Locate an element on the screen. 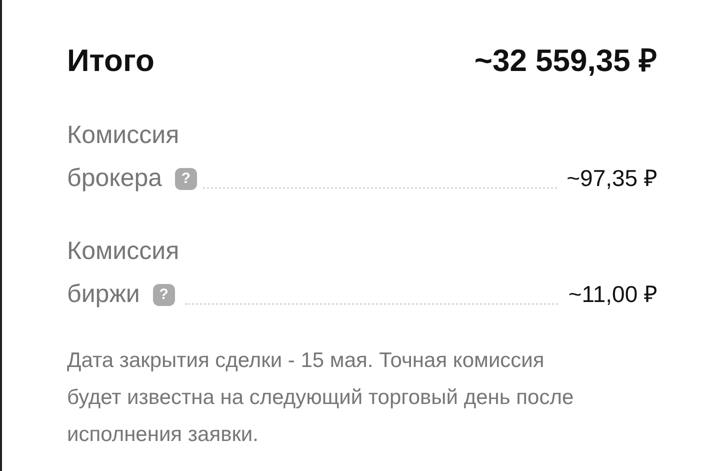 The height and width of the screenshot is (471, 720). total-amount: ~32 559,35 ₽ is located at coordinates (565, 61).